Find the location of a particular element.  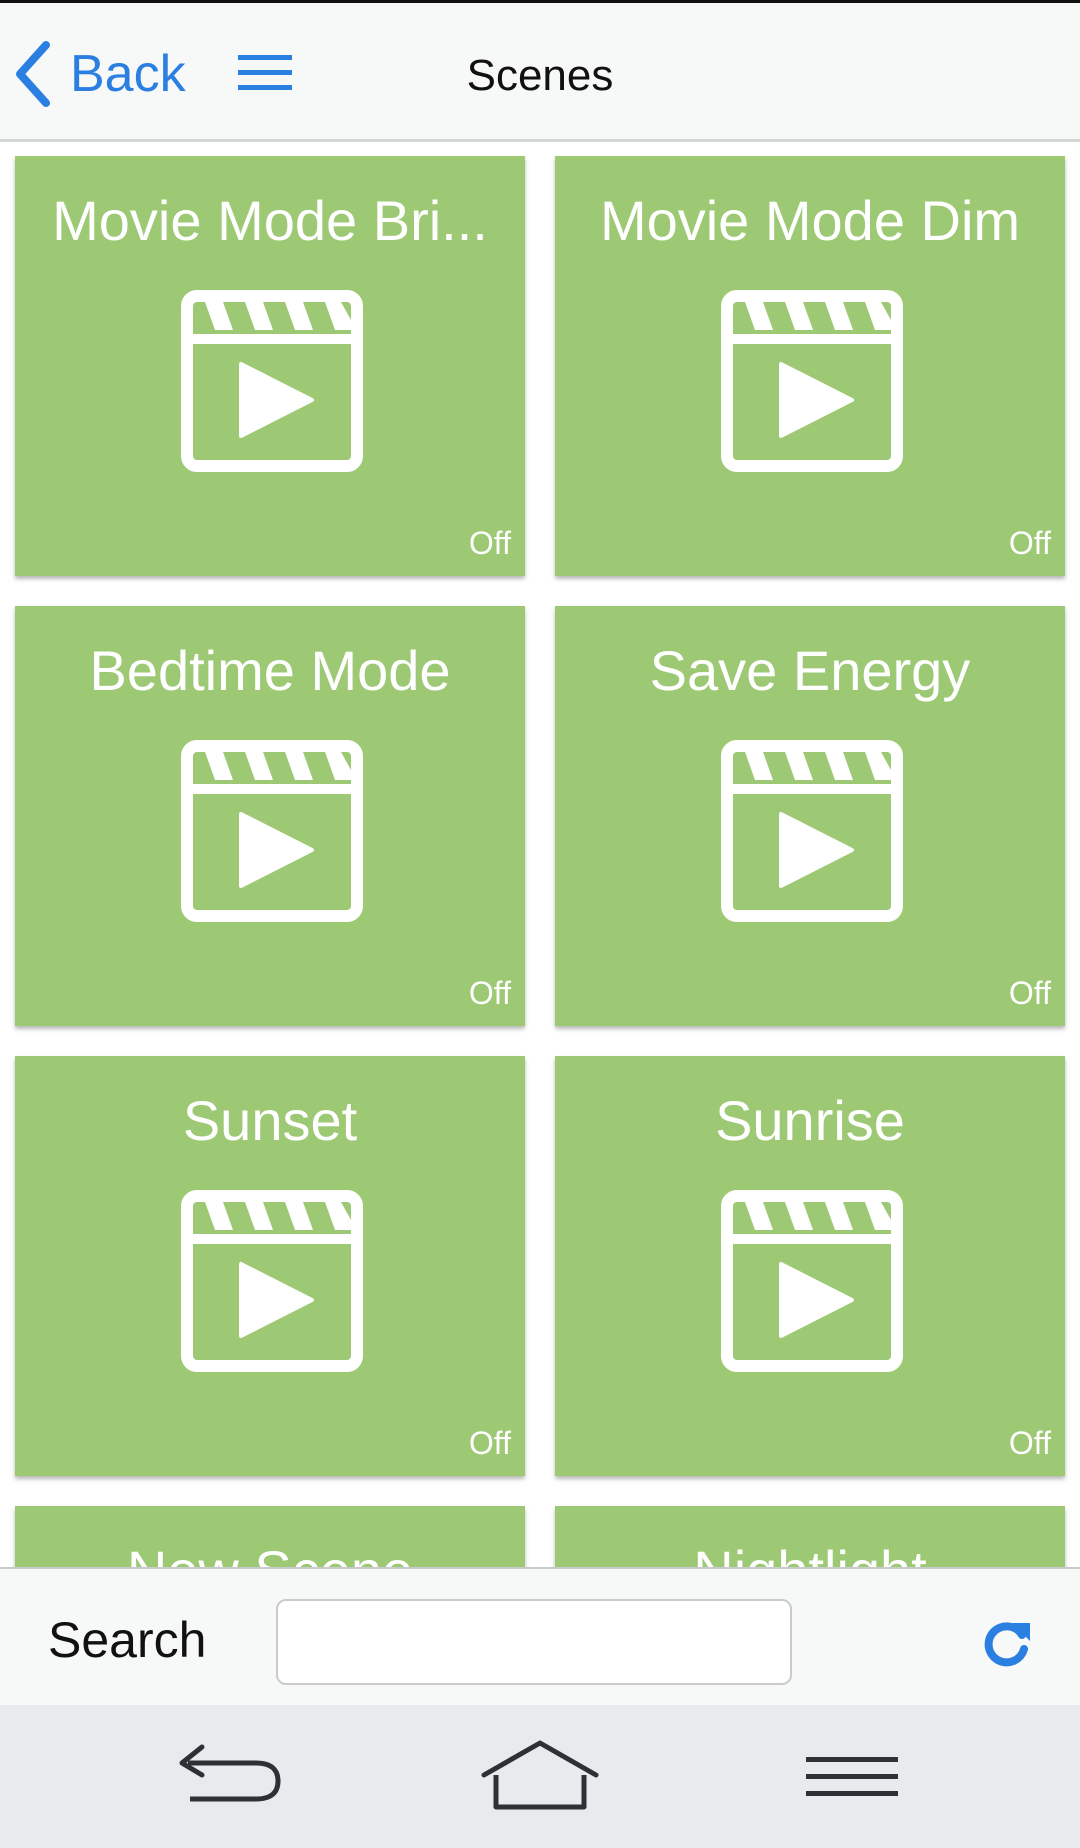

scene-name: Movie Mode Dim is located at coordinates (810, 220).